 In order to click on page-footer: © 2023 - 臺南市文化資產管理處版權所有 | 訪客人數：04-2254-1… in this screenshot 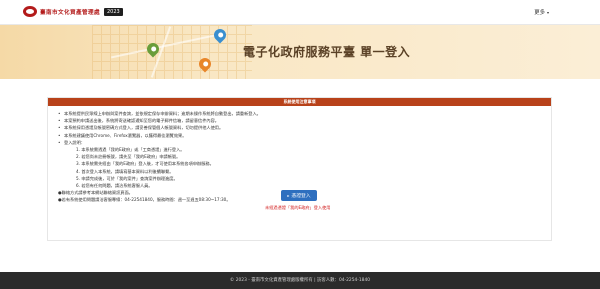, I will do `click(300, 280)`.